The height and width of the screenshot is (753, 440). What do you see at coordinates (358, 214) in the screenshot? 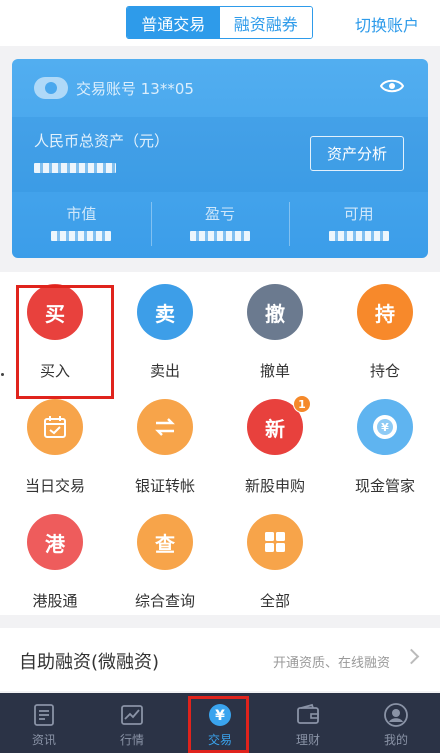
I see `stat-label: 可用` at bounding box center [358, 214].